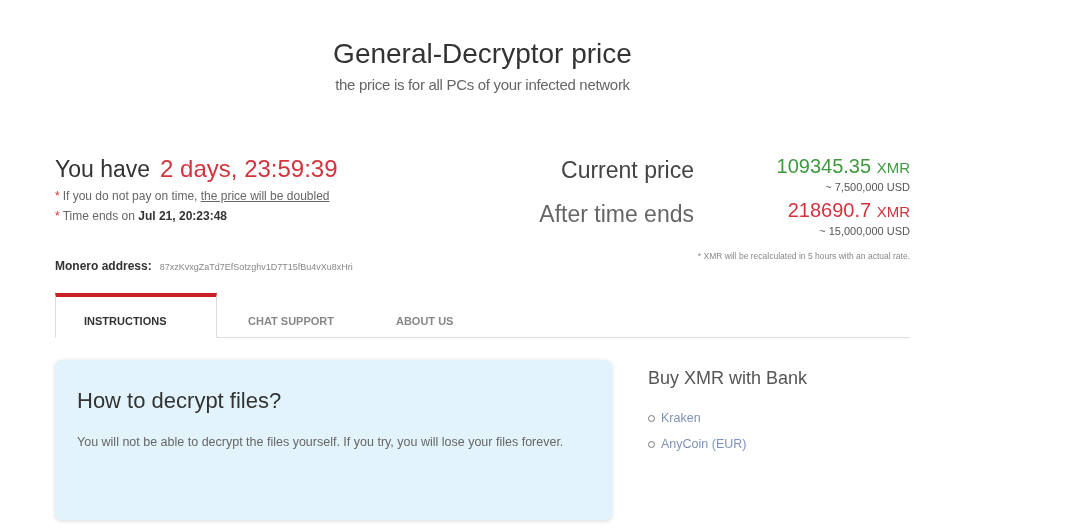 Image resolution: width=1080 pixels, height=532 pixels. What do you see at coordinates (616, 215) in the screenshot?
I see `price-label: After time ends` at bounding box center [616, 215].